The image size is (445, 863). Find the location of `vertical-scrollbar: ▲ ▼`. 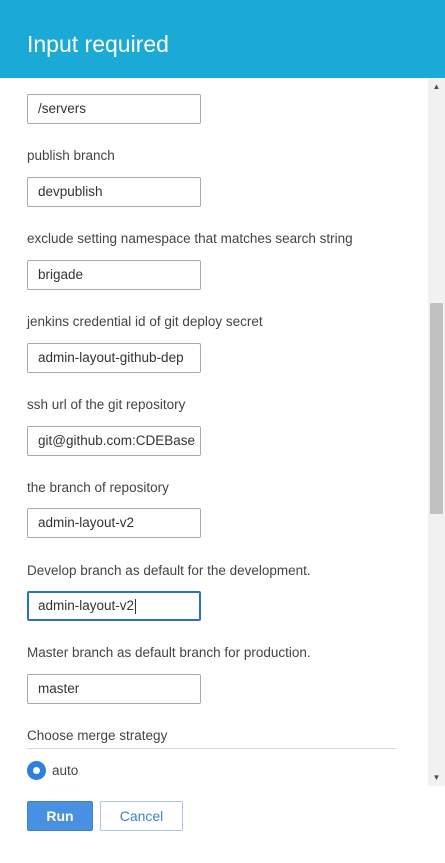

vertical-scrollbar: ▲ ▼ is located at coordinates (436, 432).